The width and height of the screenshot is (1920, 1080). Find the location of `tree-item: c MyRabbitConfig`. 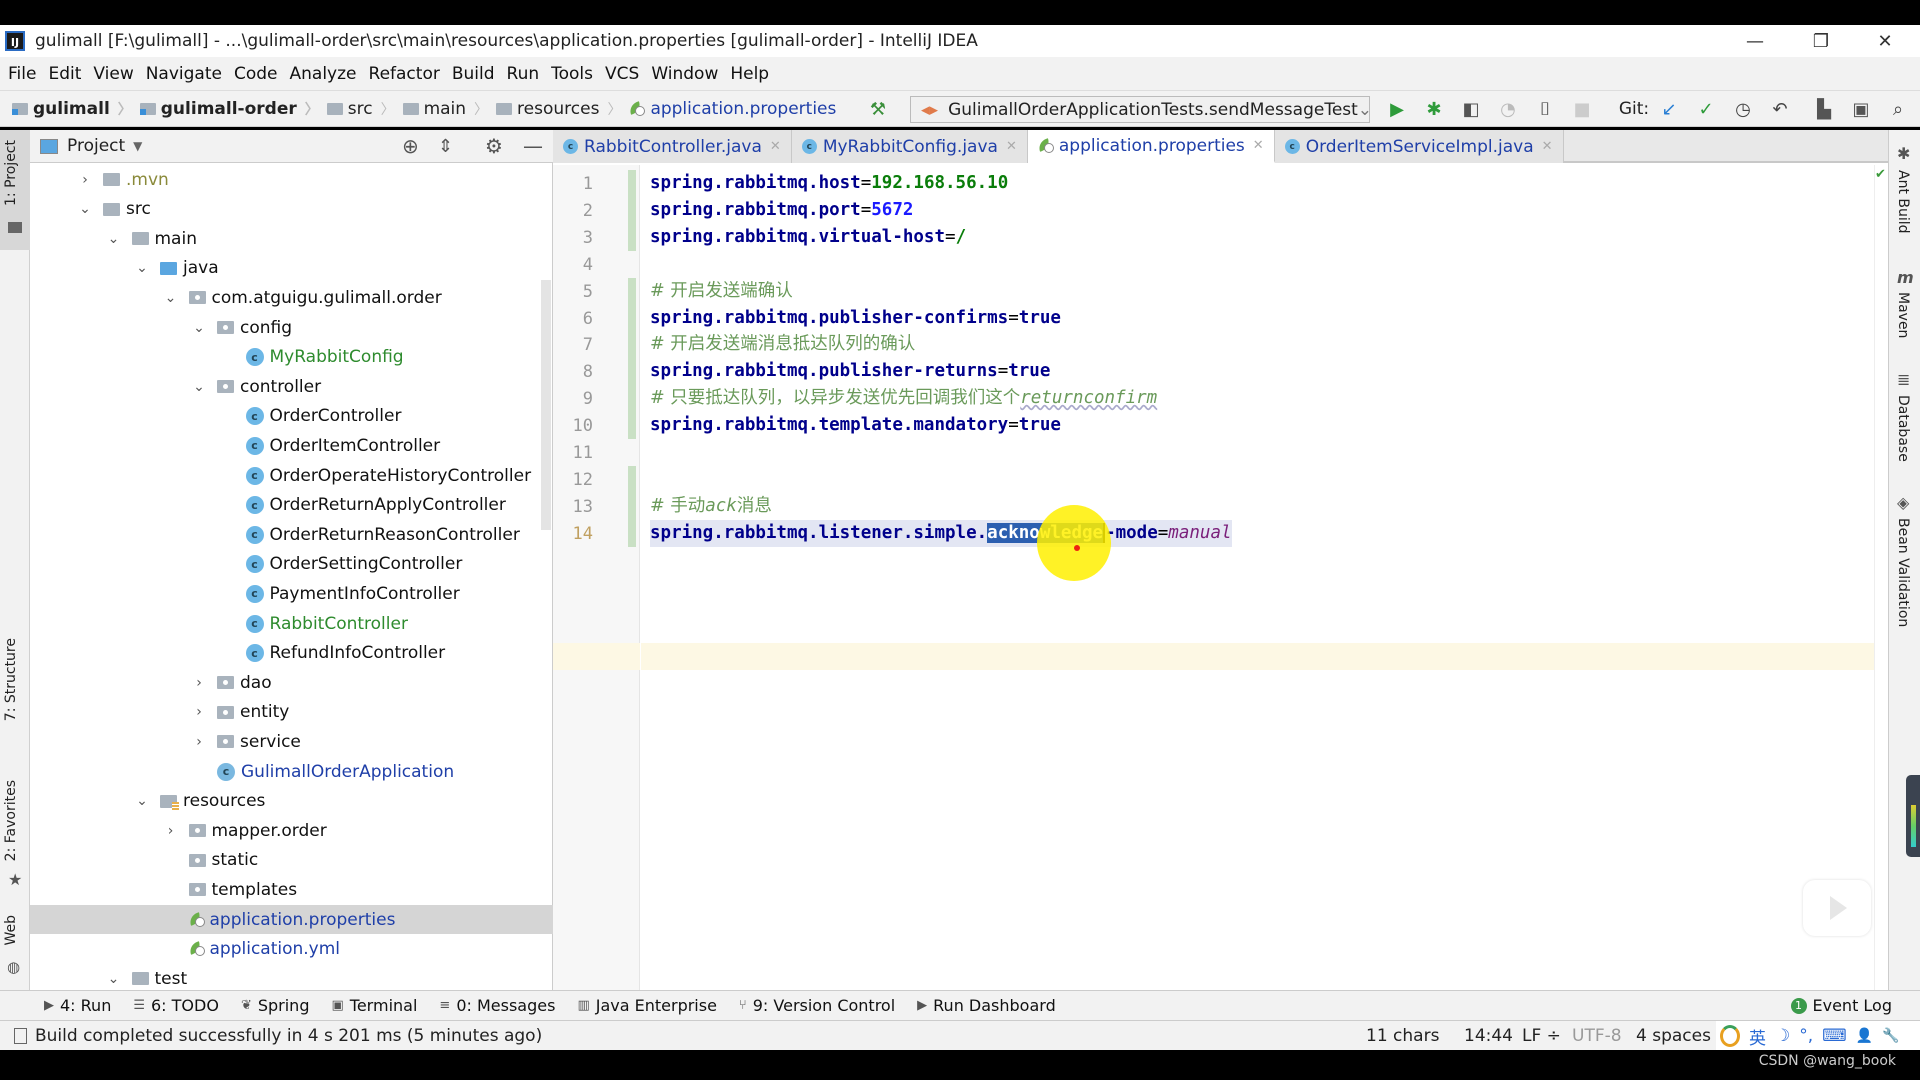

tree-item: c MyRabbitConfig is located at coordinates (291, 357).